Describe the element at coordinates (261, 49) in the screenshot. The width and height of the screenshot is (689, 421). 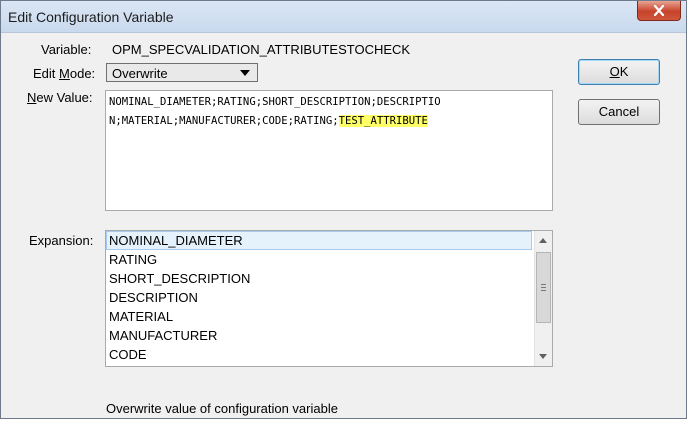
I see `variable-value: OPM_SPECVALIDATION_ATTRIBUTESTOCHECK` at that location.